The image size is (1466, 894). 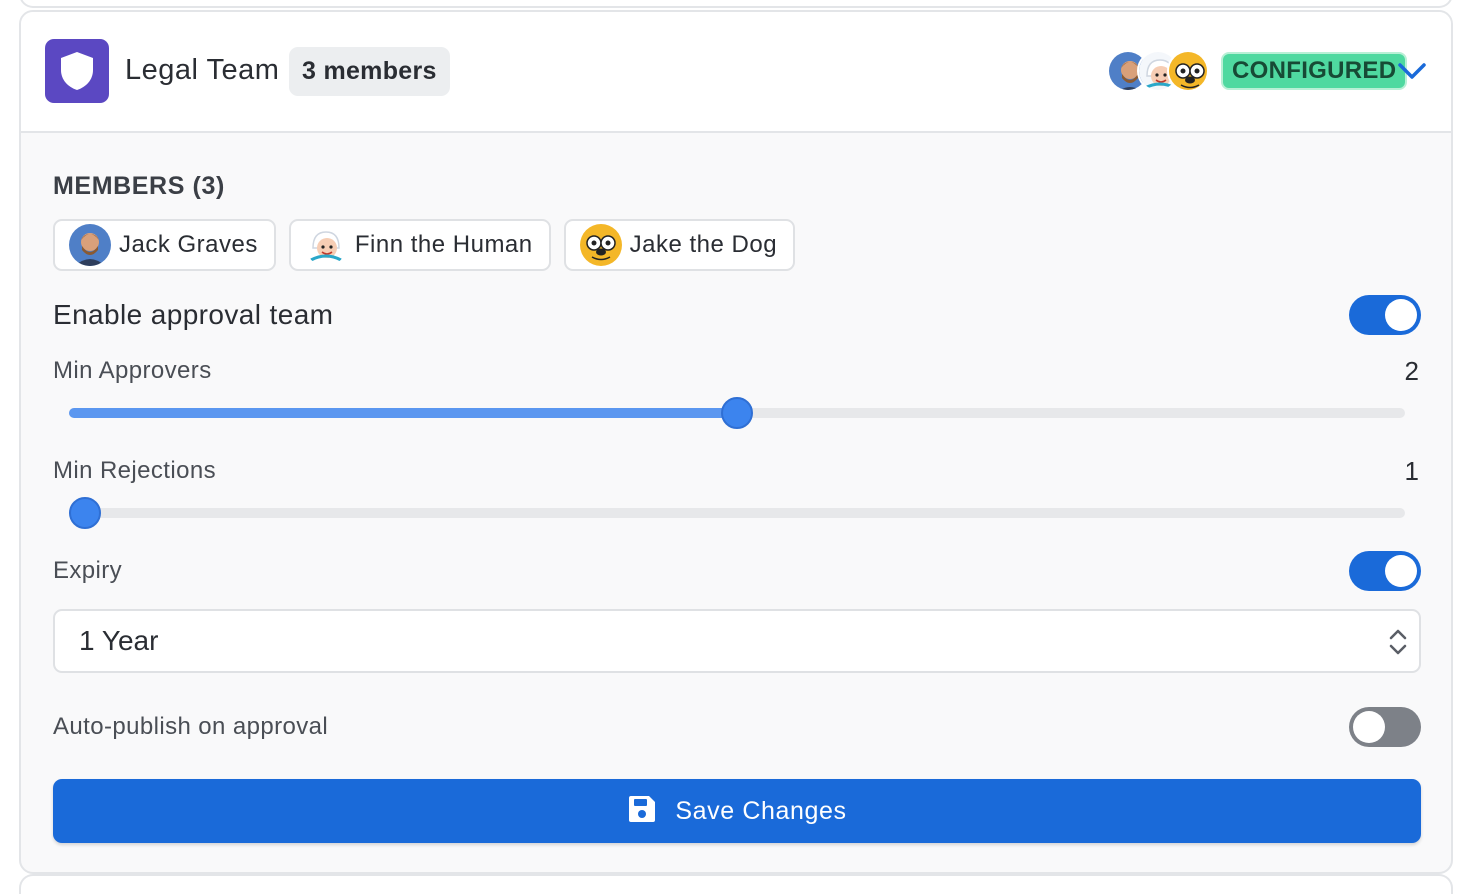 What do you see at coordinates (90, 245) in the screenshot?
I see `jack-avatar` at bounding box center [90, 245].